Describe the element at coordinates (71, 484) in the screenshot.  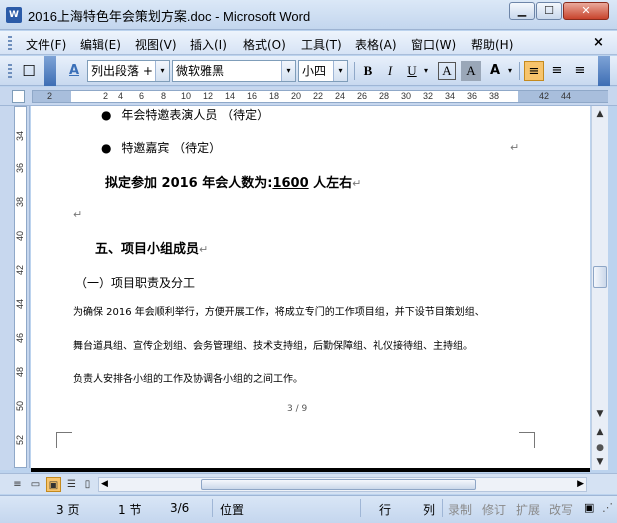
I see `outline-view-icon: ☰` at that location.